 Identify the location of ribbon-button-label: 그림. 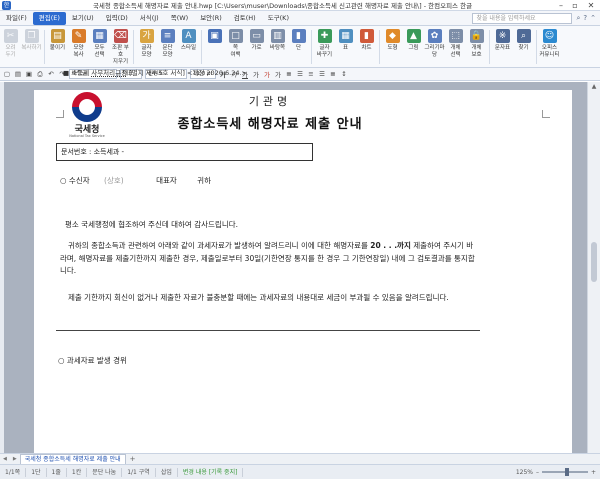
(413, 48).